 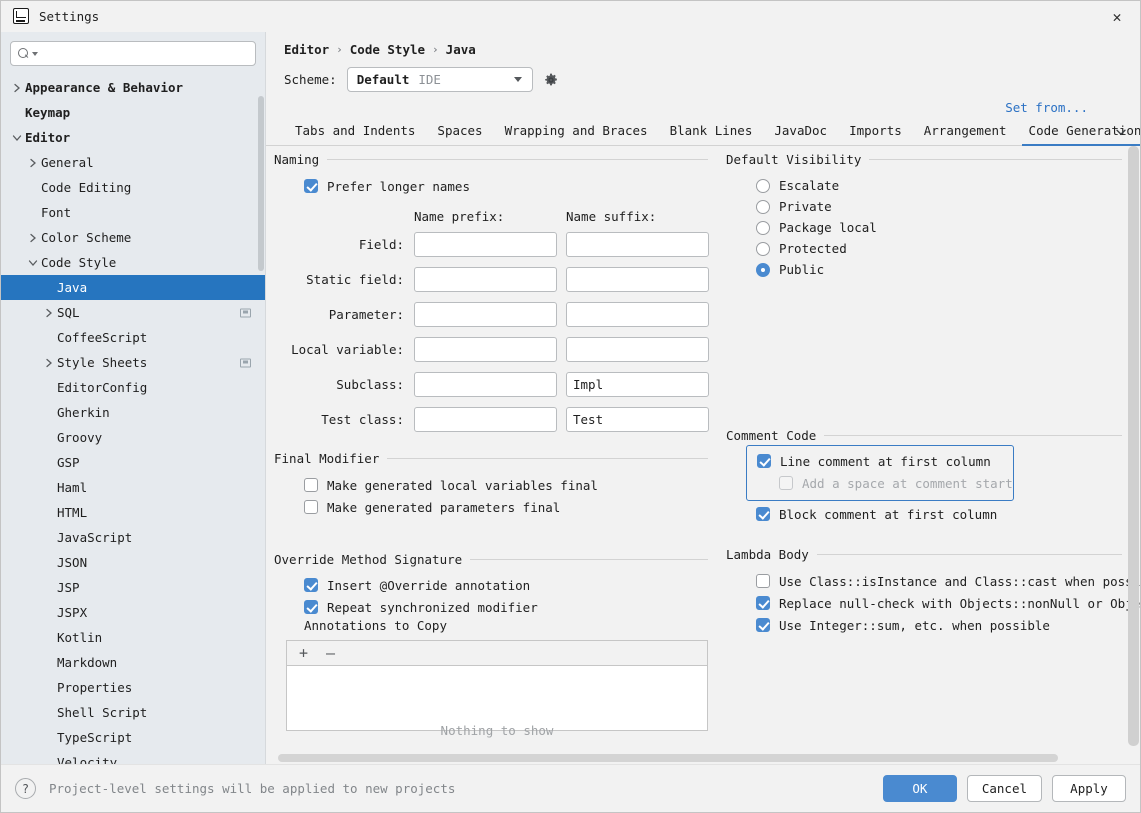 I want to click on sidebar-item-style-sheets: Style Sheets, so click(x=133, y=362).